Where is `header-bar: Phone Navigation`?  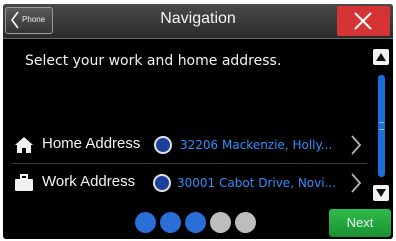 header-bar: Phone Navigation is located at coordinates (198, 21).